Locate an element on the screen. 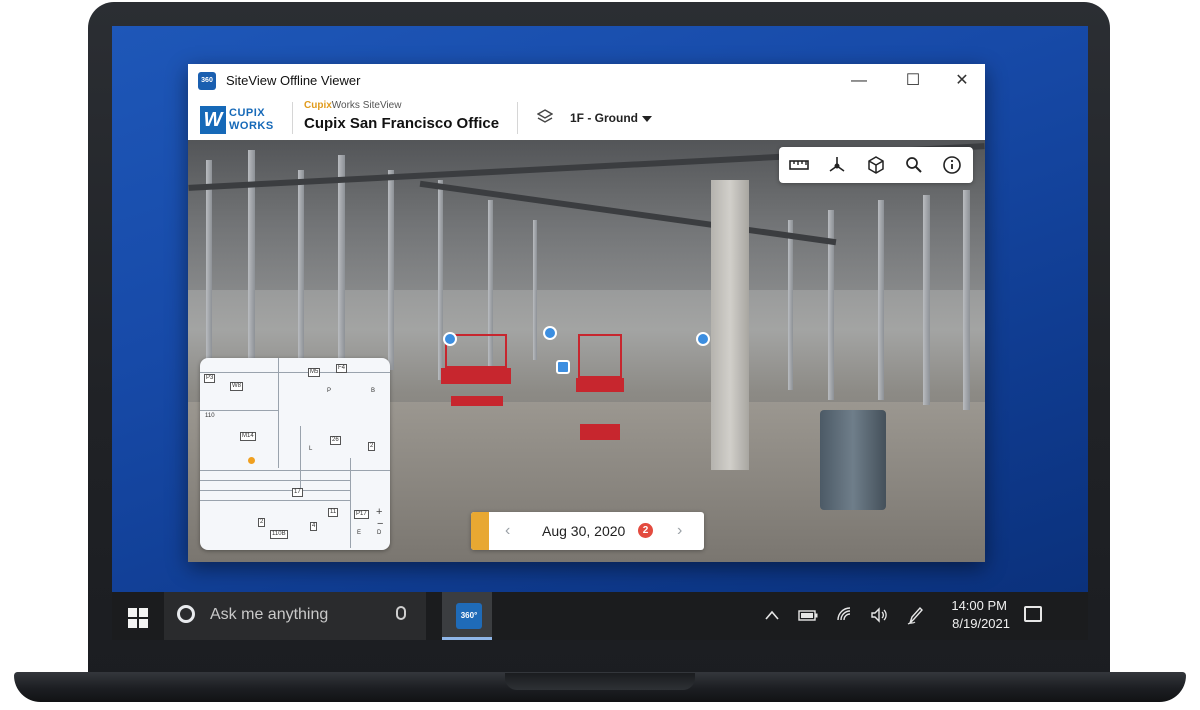 Image resolution: width=1200 pixels, height=710 pixels. clock-date: 8/19/2021 is located at coordinates (973, 623).